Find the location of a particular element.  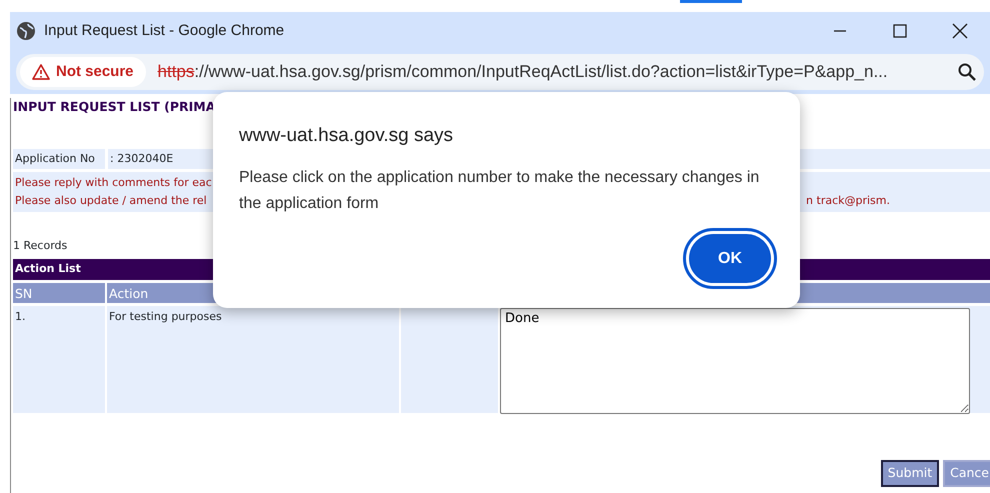

maximize-icon is located at coordinates (900, 31).